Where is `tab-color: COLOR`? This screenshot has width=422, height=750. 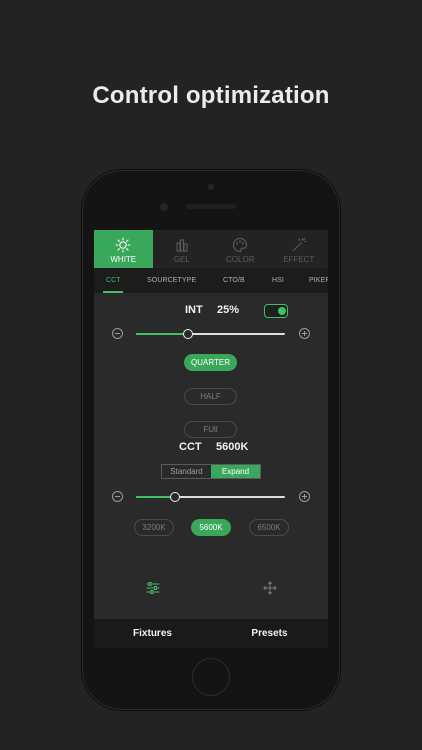
tab-color: COLOR is located at coordinates (240, 249).